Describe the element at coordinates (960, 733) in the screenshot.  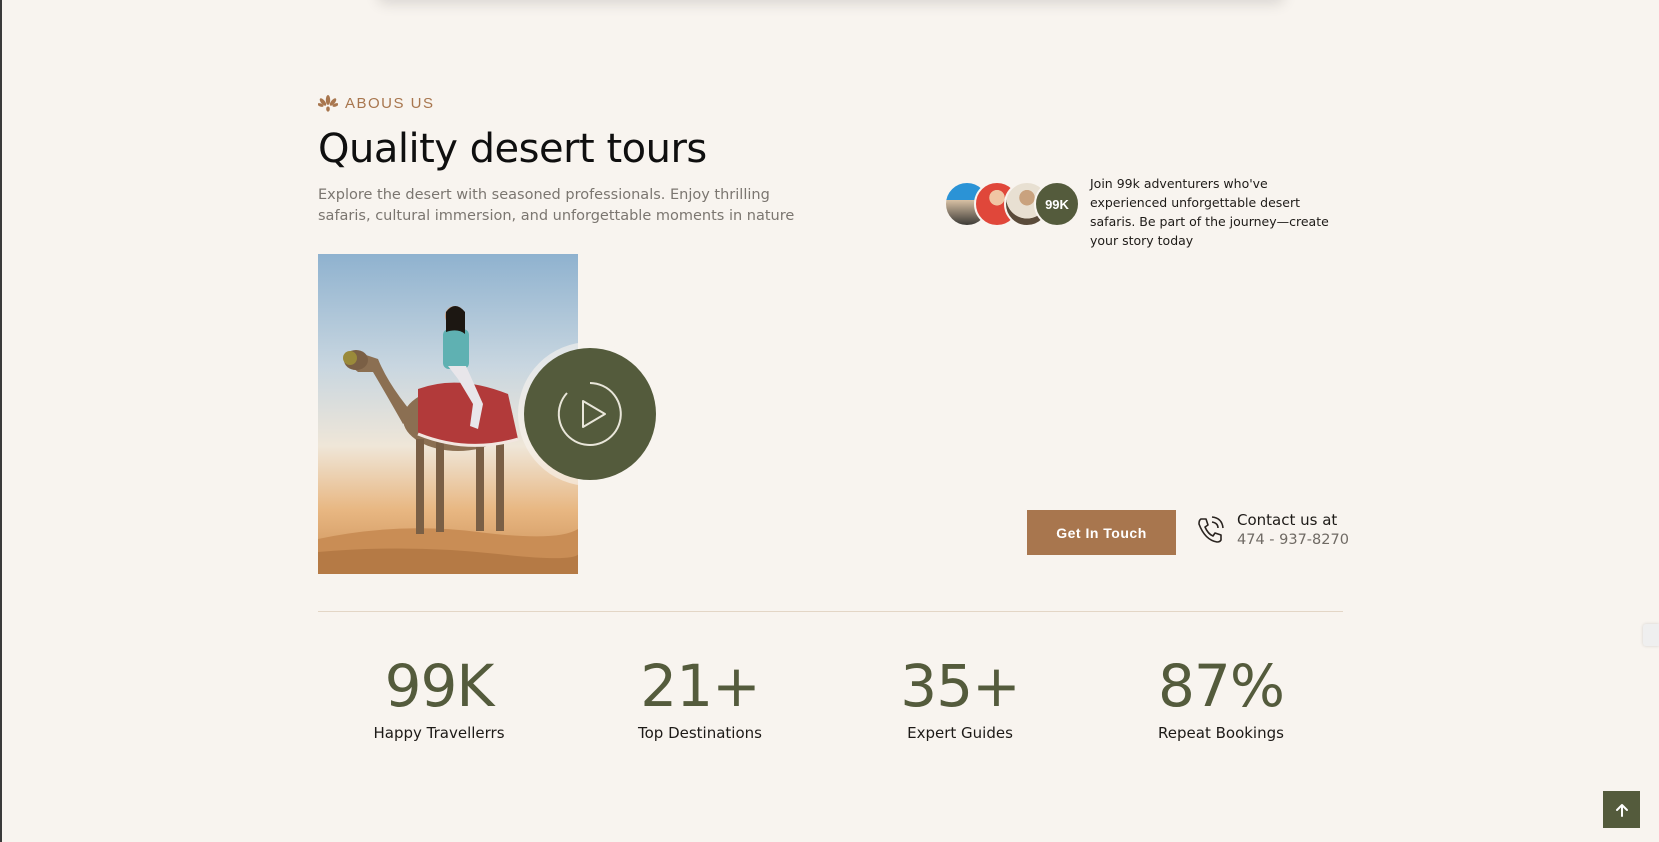
I see `stat-label: Expert Guides` at that location.